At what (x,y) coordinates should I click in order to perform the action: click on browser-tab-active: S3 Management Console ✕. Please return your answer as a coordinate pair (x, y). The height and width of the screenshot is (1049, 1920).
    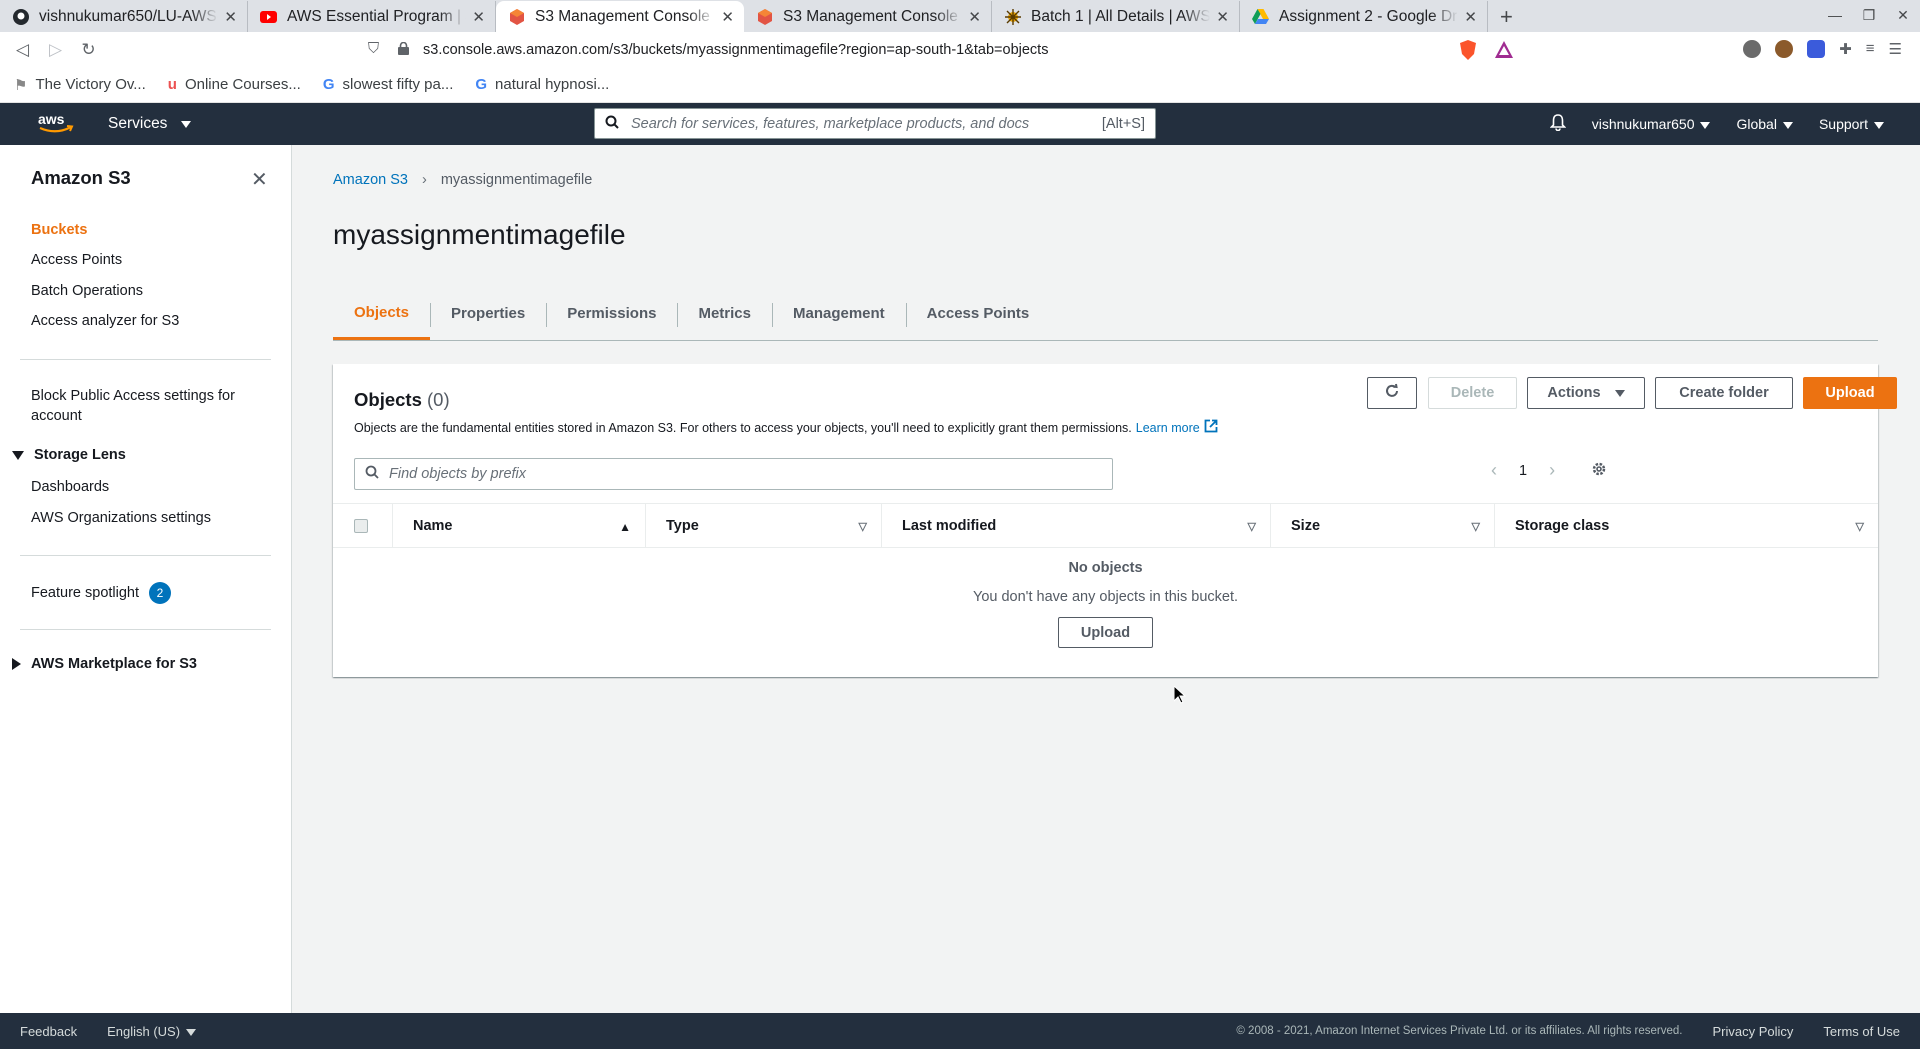
    Looking at the image, I should click on (620, 16).